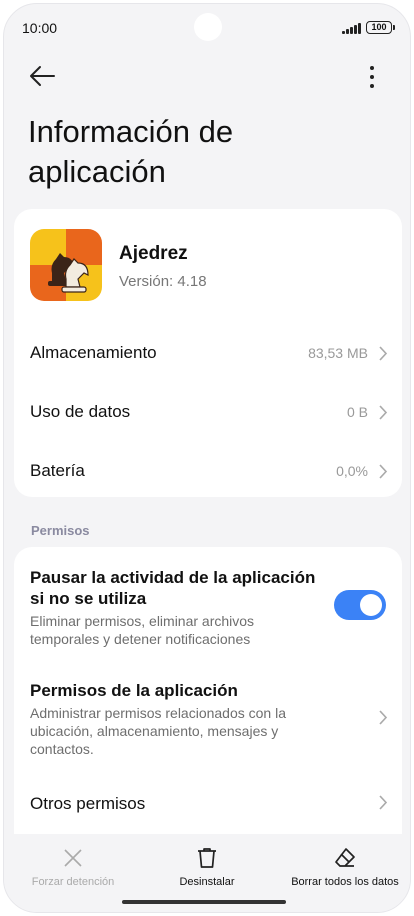  What do you see at coordinates (207, 882) in the screenshot?
I see `uninstall-label: Desinstalar` at bounding box center [207, 882].